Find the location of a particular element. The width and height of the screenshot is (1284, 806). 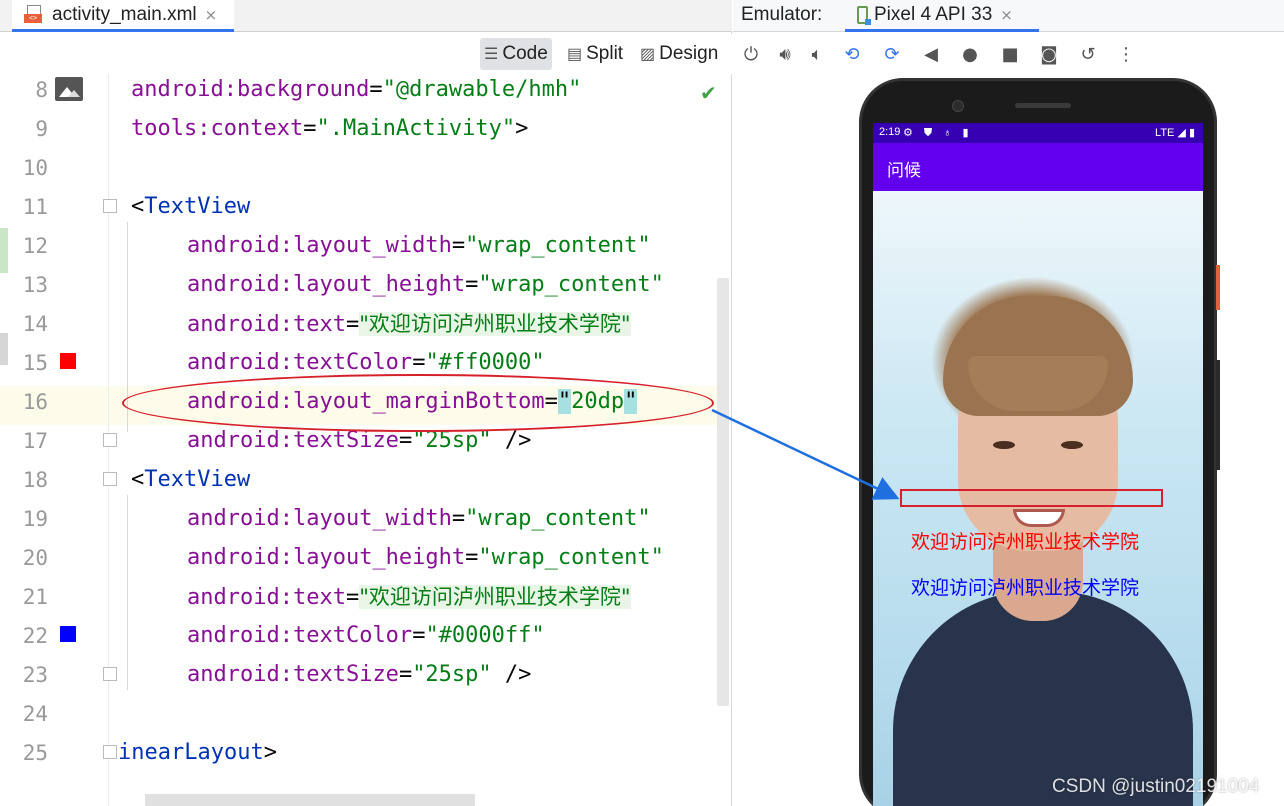

line-number: 21 is located at coordinates (35, 597).